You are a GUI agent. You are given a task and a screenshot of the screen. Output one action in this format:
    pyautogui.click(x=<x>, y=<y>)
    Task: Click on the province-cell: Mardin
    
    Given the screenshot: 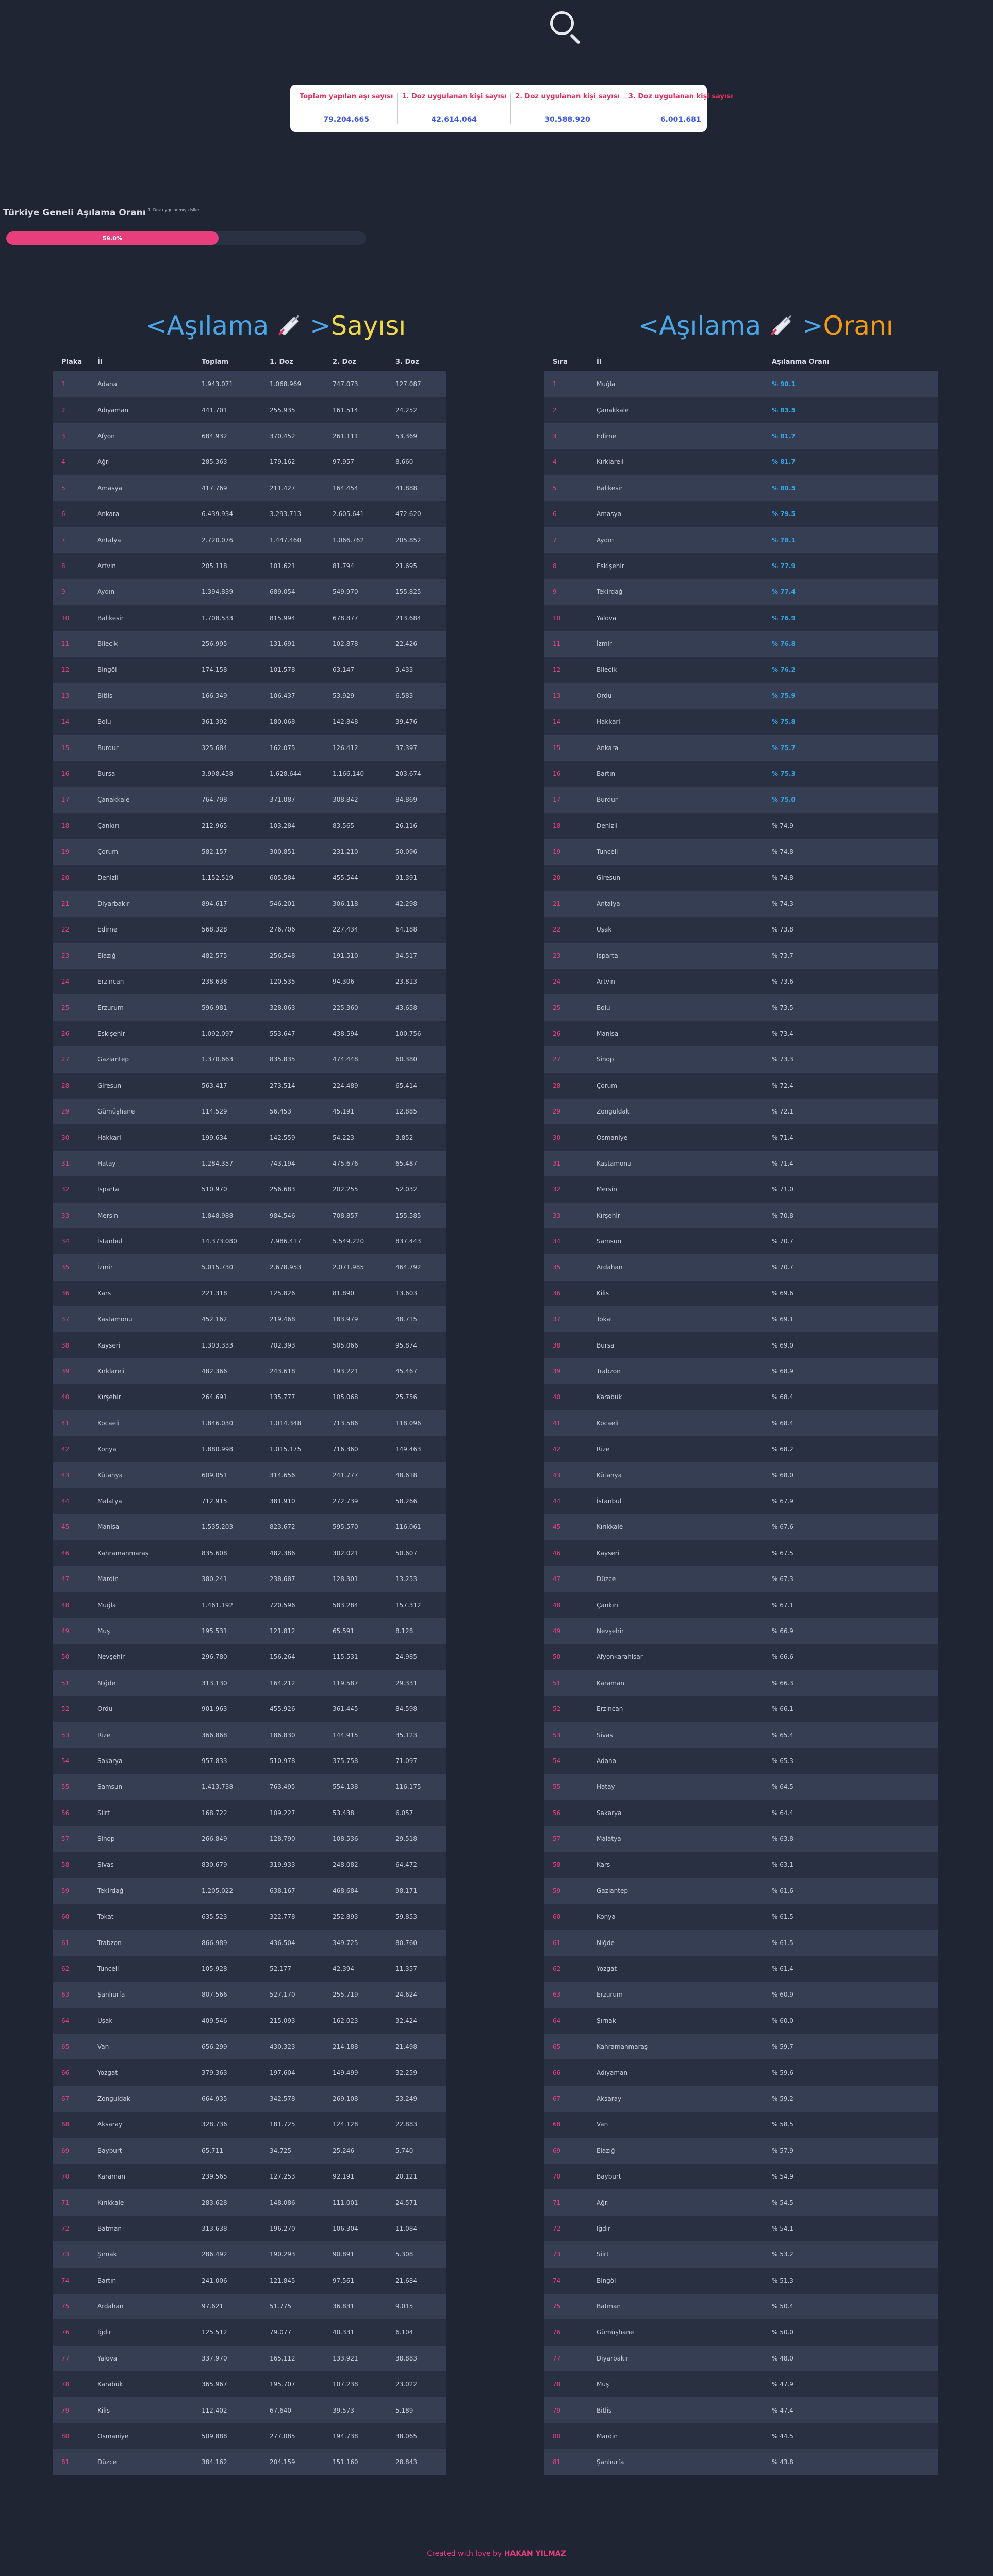 What is the action you would take?
    pyautogui.click(x=108, y=1579)
    